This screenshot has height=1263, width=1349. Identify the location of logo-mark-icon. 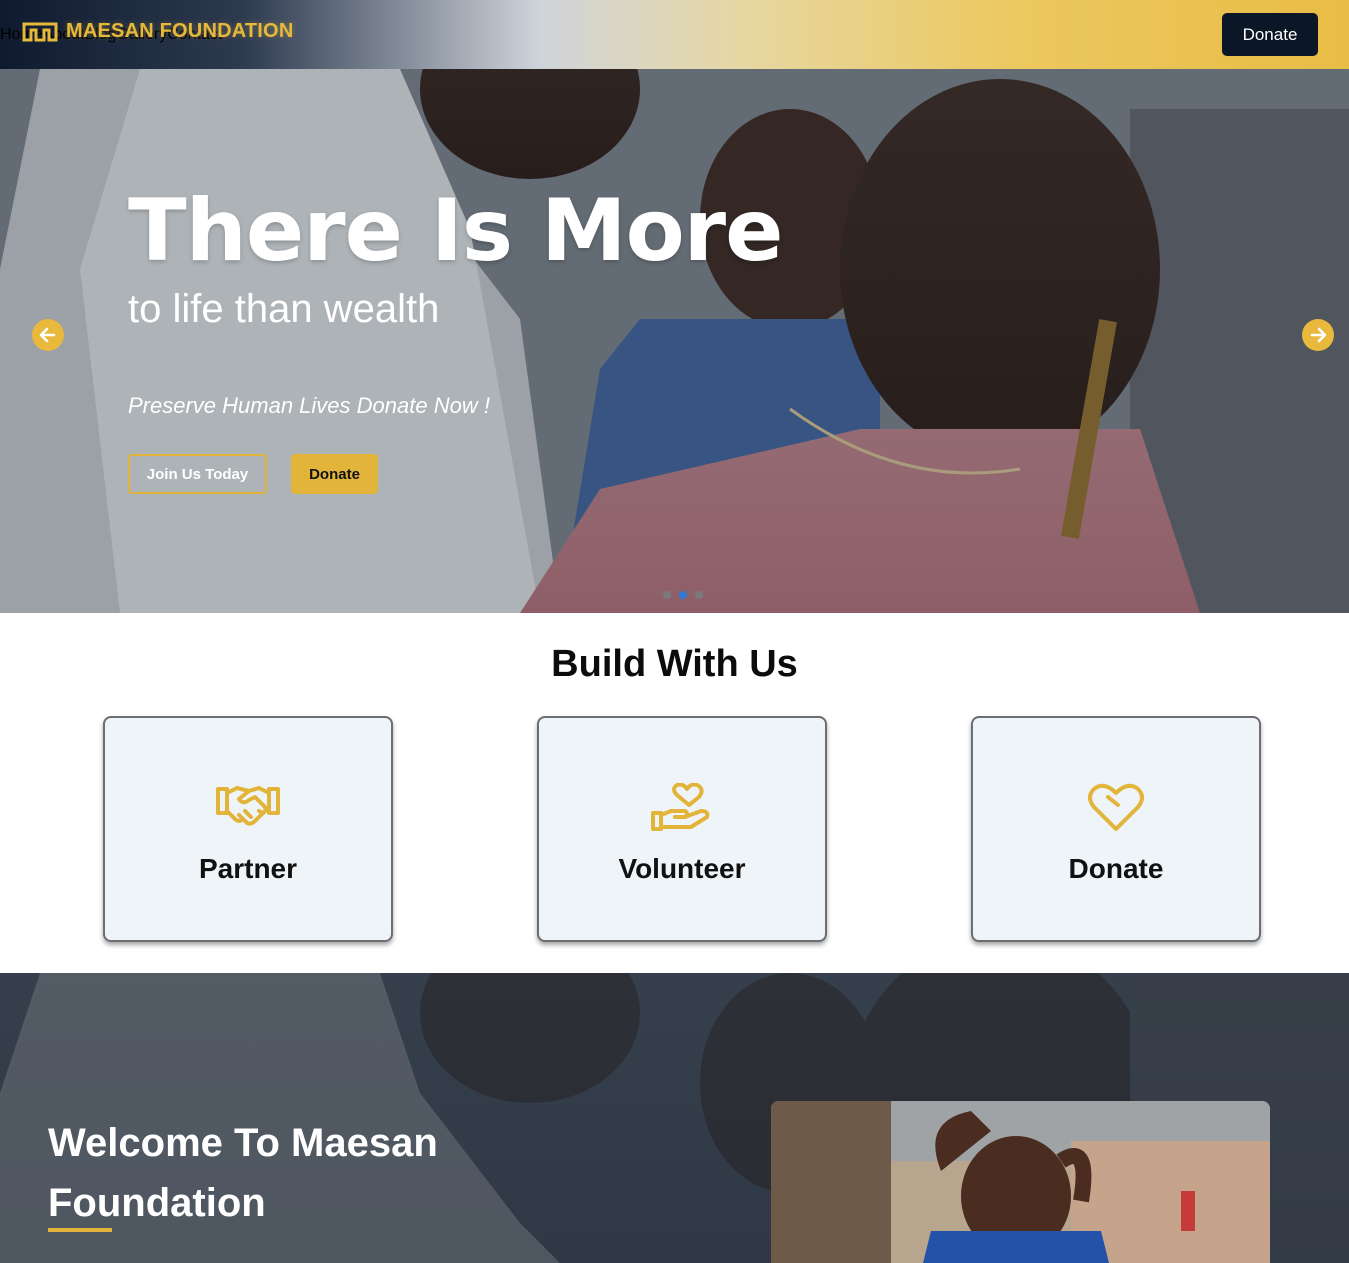
(40, 31).